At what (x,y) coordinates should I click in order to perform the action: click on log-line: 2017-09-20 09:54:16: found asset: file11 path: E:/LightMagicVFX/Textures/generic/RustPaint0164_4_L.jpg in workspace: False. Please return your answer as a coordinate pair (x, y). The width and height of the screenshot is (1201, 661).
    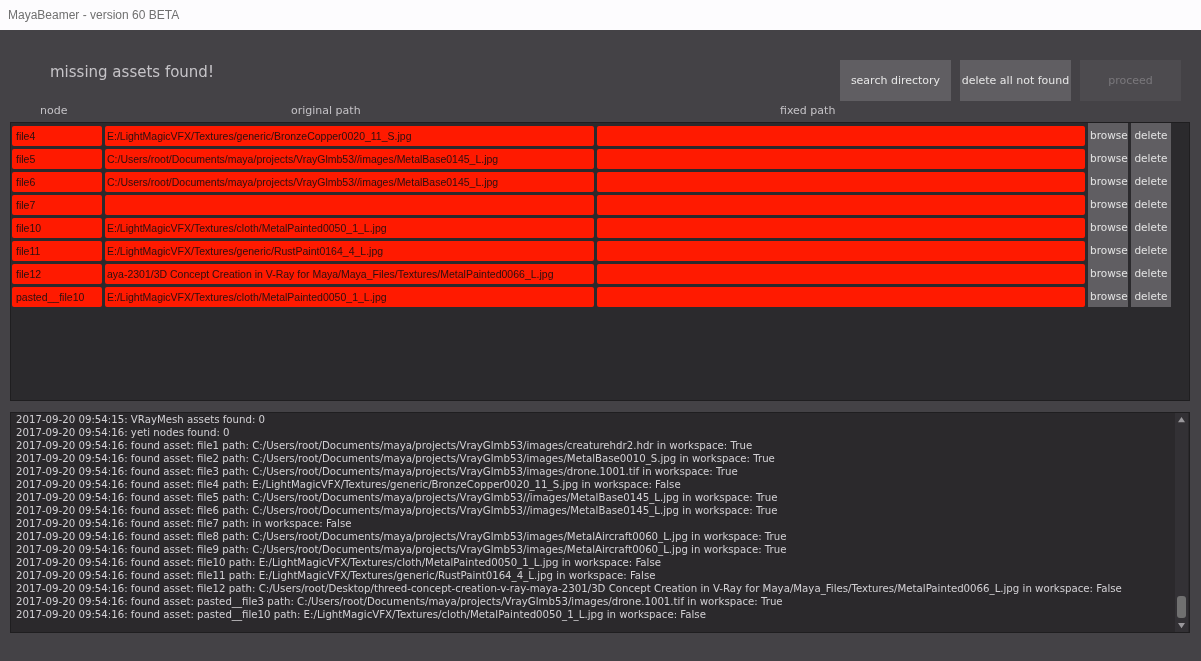
    Looking at the image, I should click on (336, 575).